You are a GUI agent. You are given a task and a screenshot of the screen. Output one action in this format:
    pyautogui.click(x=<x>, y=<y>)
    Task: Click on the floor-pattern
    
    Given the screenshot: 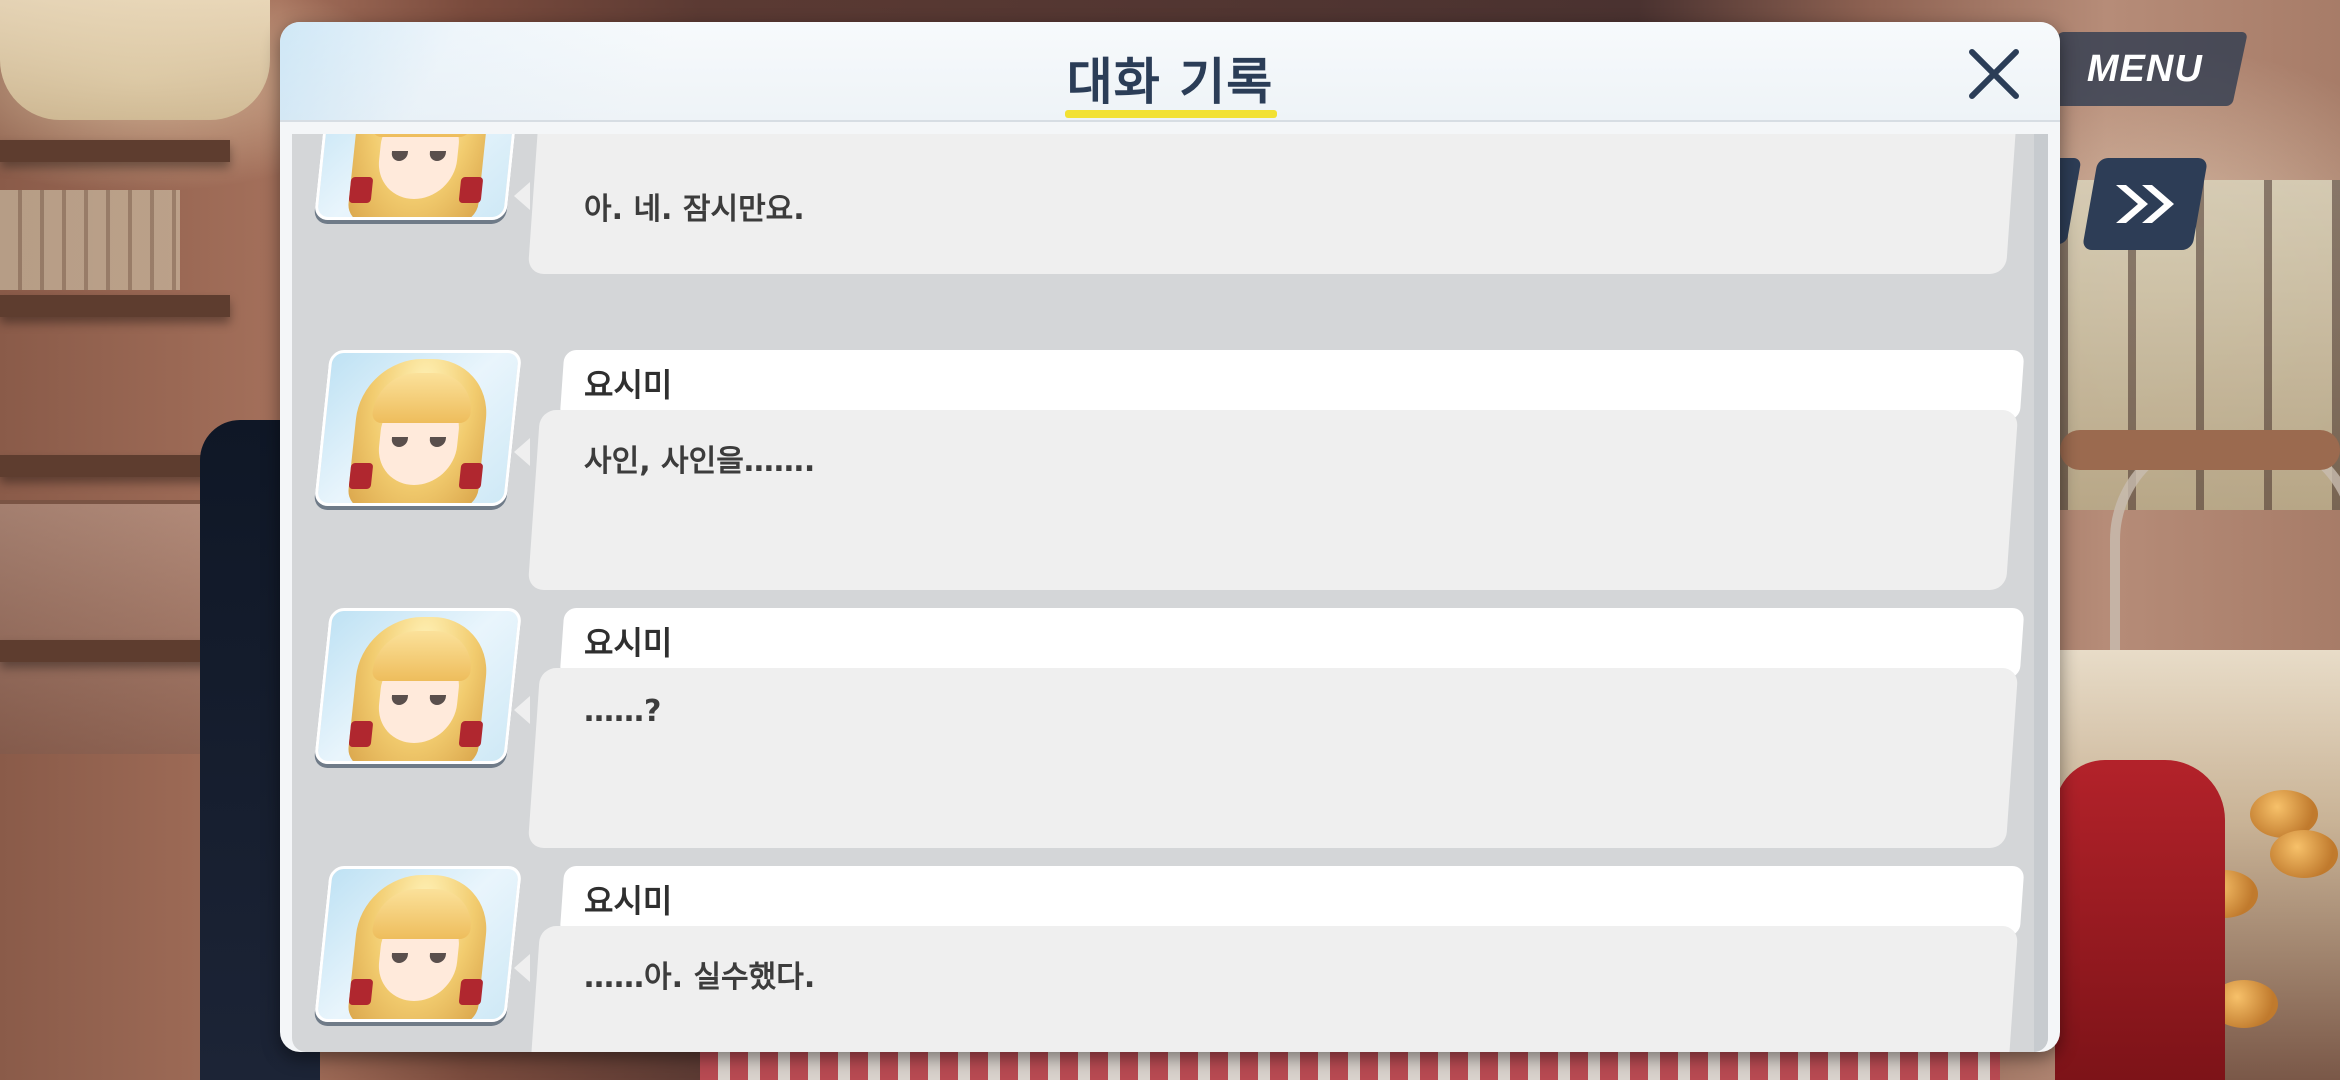 What is the action you would take?
    pyautogui.click(x=1350, y=1065)
    